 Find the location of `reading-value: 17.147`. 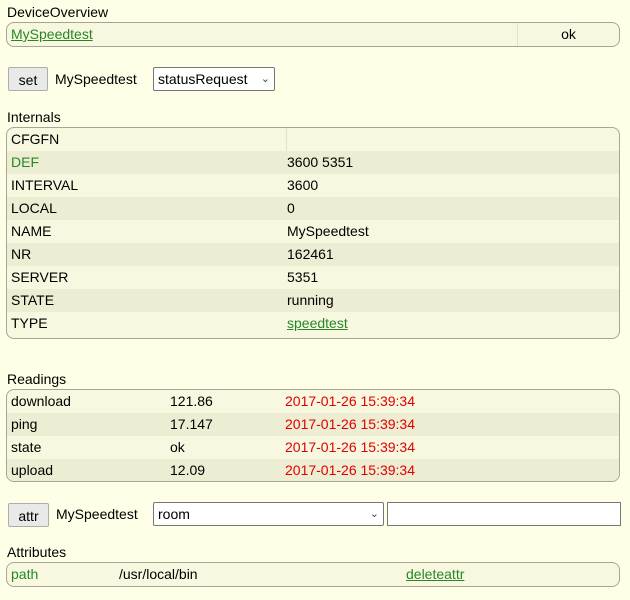

reading-value: 17.147 is located at coordinates (191, 424).